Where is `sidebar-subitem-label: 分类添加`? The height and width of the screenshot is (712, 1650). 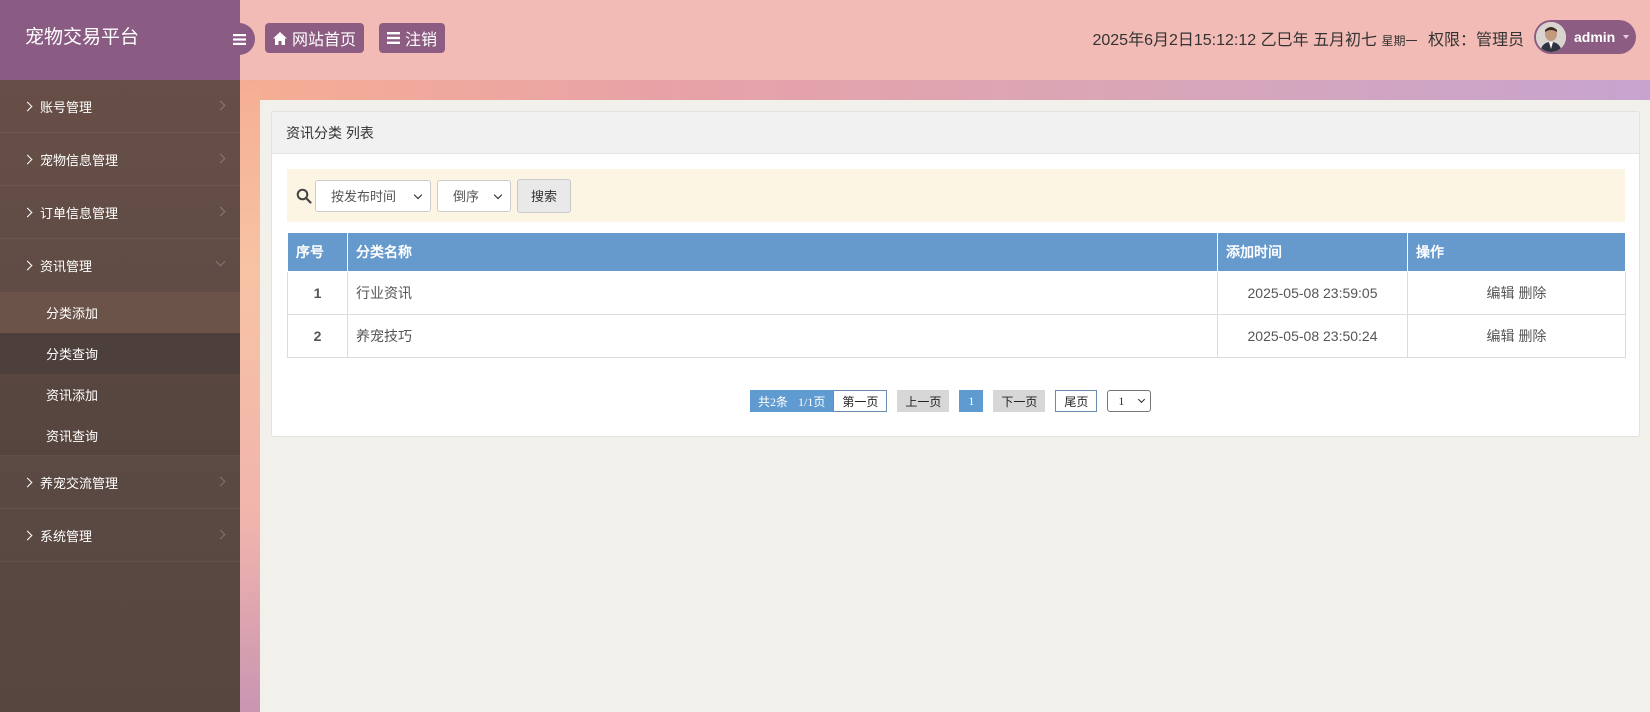 sidebar-subitem-label: 分类添加 is located at coordinates (72, 313).